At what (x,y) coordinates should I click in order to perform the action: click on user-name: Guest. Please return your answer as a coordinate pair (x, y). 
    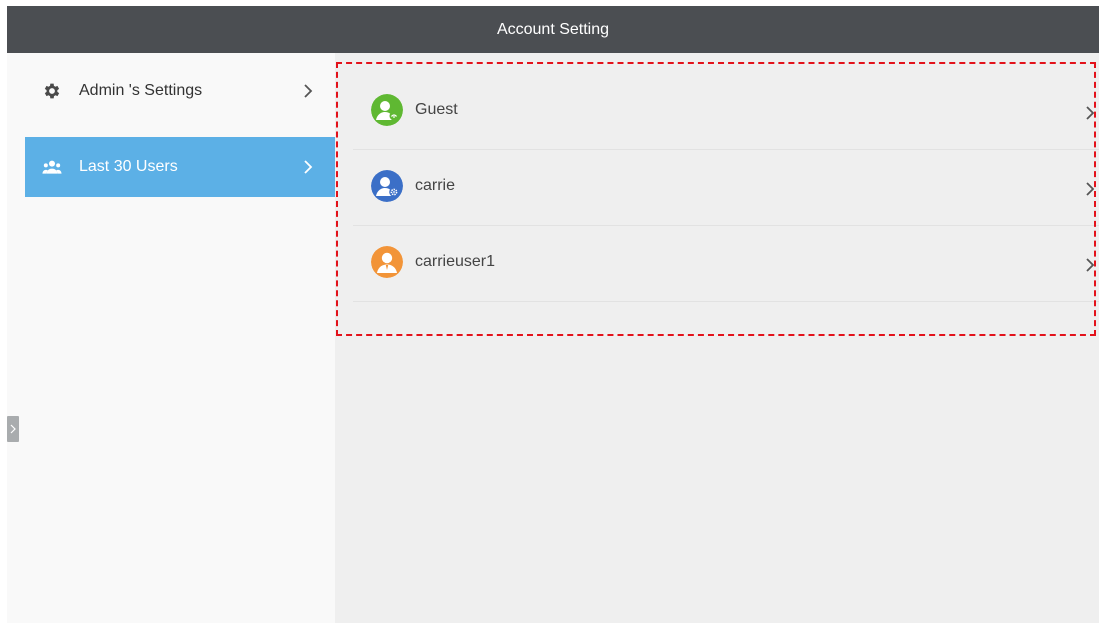
    Looking at the image, I should click on (436, 109).